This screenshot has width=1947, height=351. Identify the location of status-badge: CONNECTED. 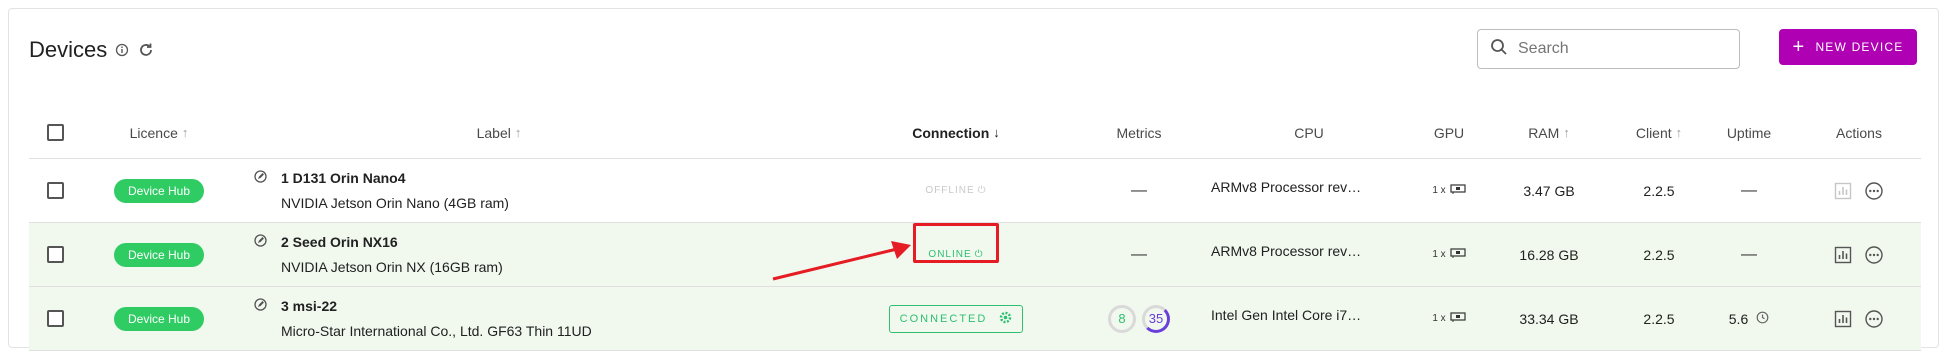
(956, 318).